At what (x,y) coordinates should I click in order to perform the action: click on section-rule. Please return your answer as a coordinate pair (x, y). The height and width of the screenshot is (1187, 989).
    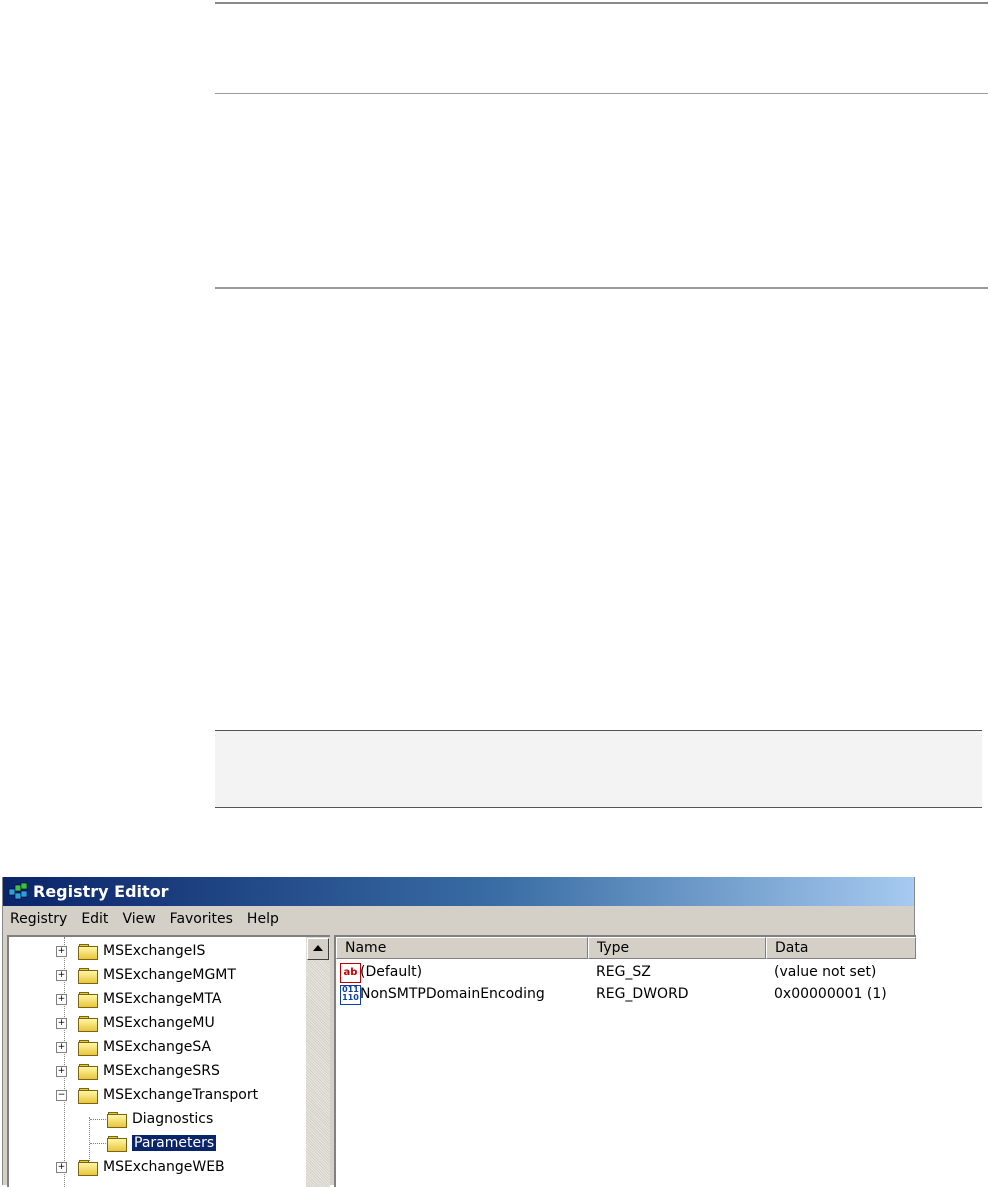
    Looking at the image, I should click on (601, 93).